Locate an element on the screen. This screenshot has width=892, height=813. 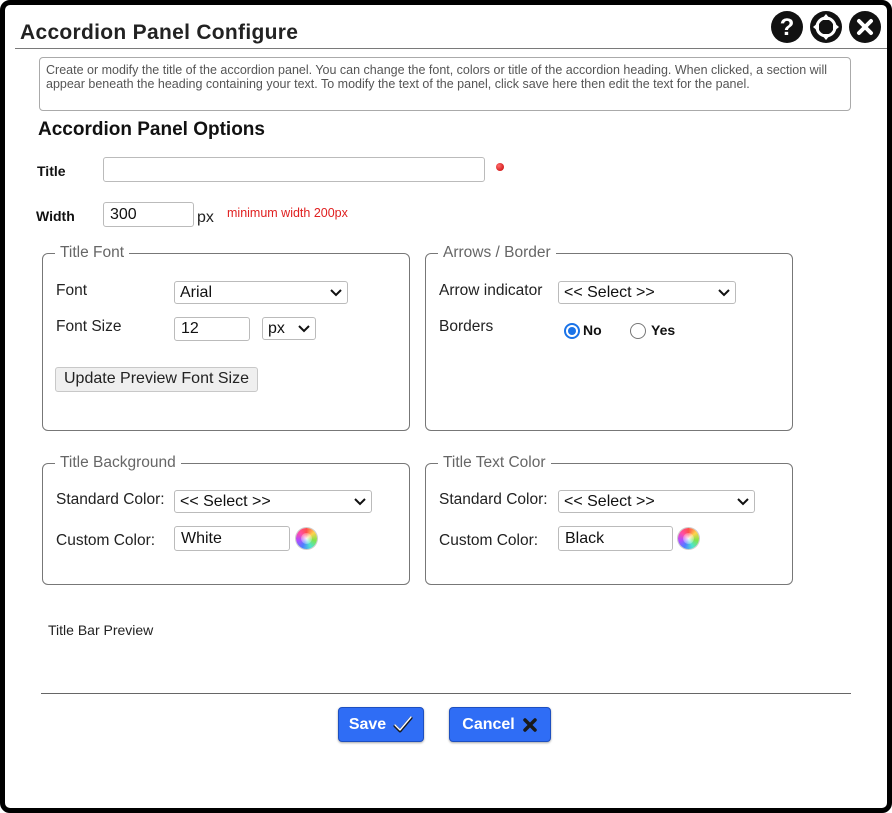
width-hint: minimum width 200px is located at coordinates (287, 213).